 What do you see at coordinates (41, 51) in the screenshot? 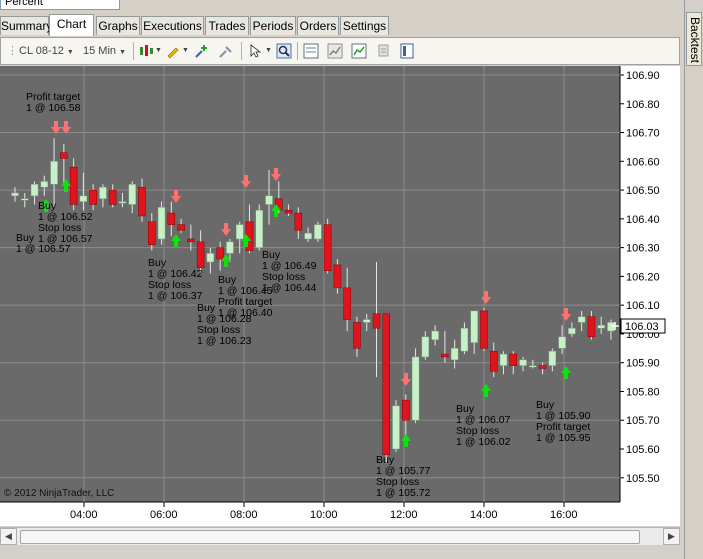
I see `instrument-label: CL 08-12` at bounding box center [41, 51].